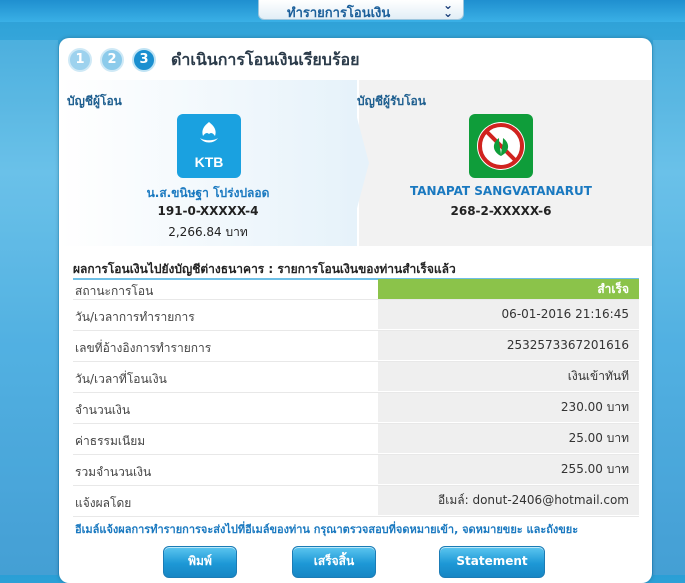 The image size is (685, 583). I want to click on row-value: 2532573367201616, so click(508, 345).